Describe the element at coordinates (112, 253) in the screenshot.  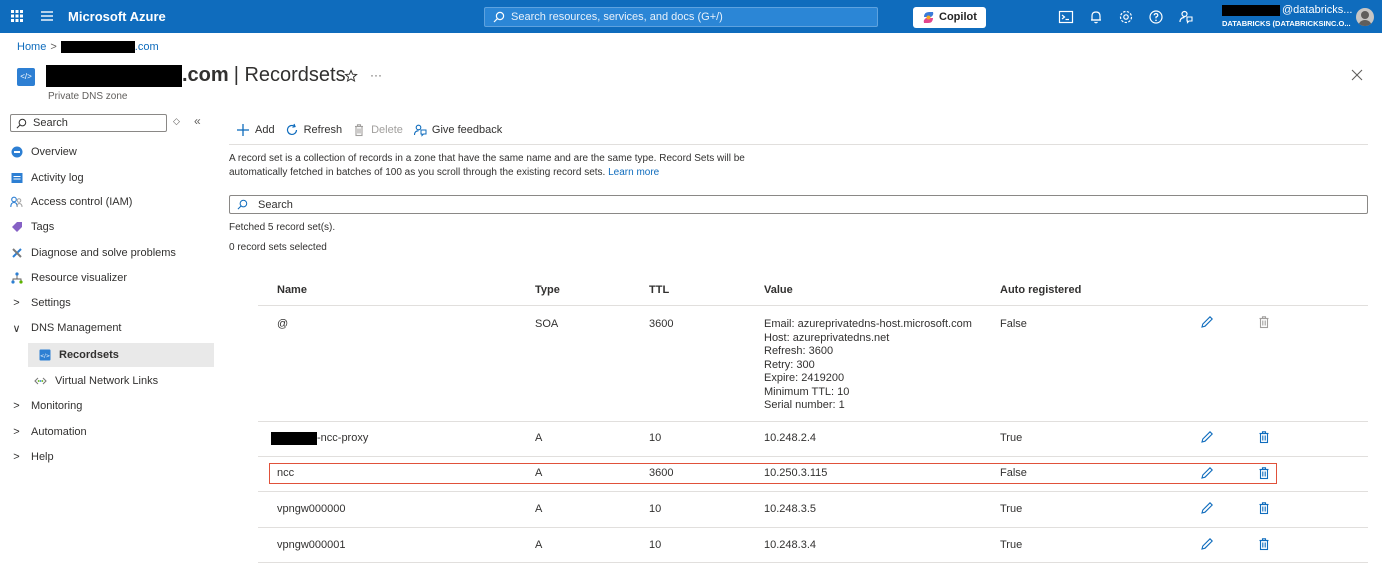
I see `sidebar-item-diagnose: Diagnose and solve problems` at that location.